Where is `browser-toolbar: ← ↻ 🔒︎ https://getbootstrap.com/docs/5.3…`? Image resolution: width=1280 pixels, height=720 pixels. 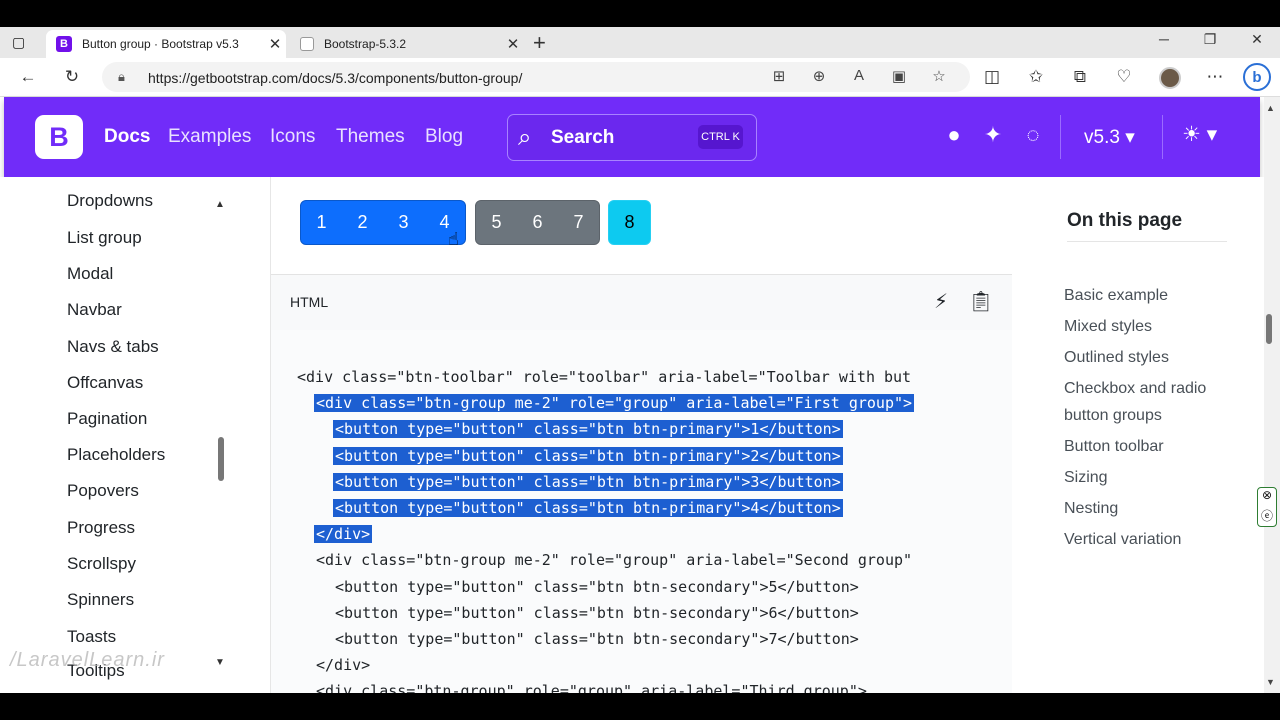 browser-toolbar: ← ↻ 🔒︎ https://getbootstrap.com/docs/5.3… is located at coordinates (640, 77).